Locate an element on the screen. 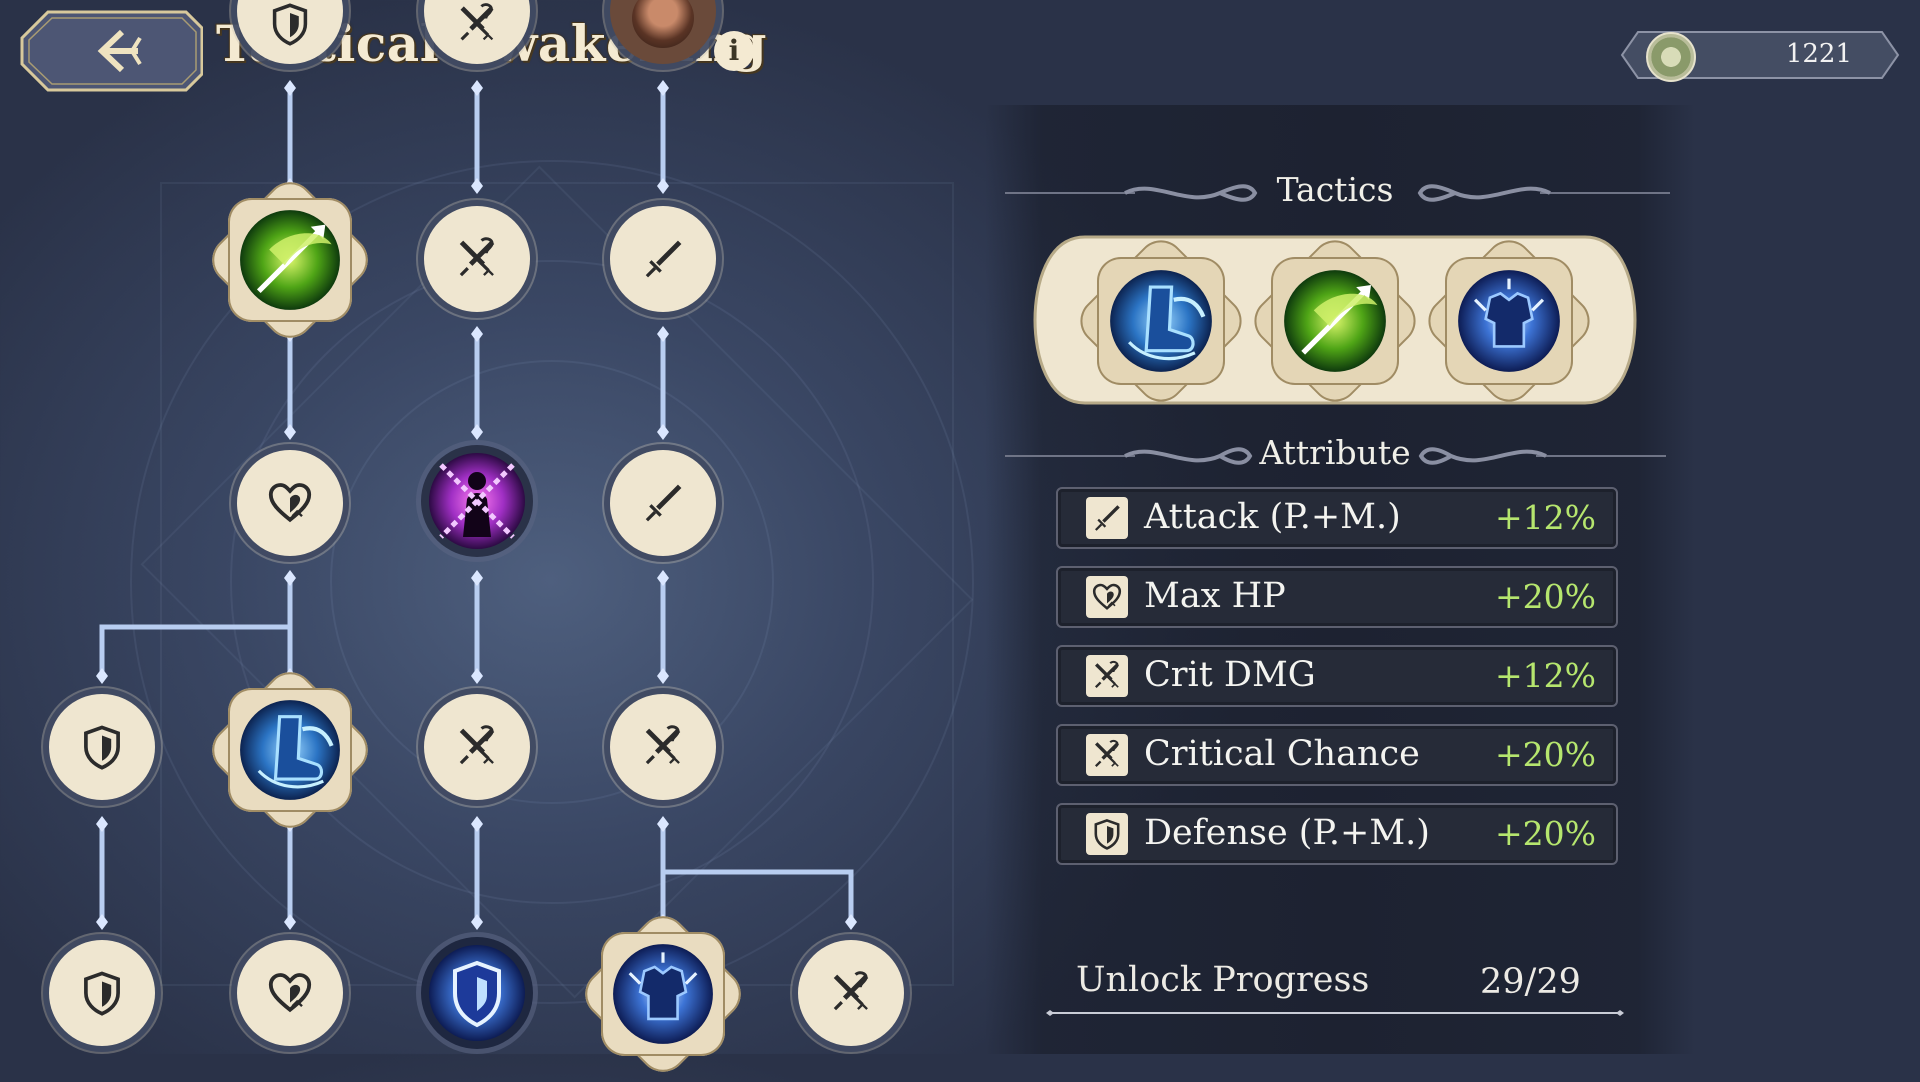 The image size is (1920, 1082). currency-value: 1221 is located at coordinates (1818, 54).